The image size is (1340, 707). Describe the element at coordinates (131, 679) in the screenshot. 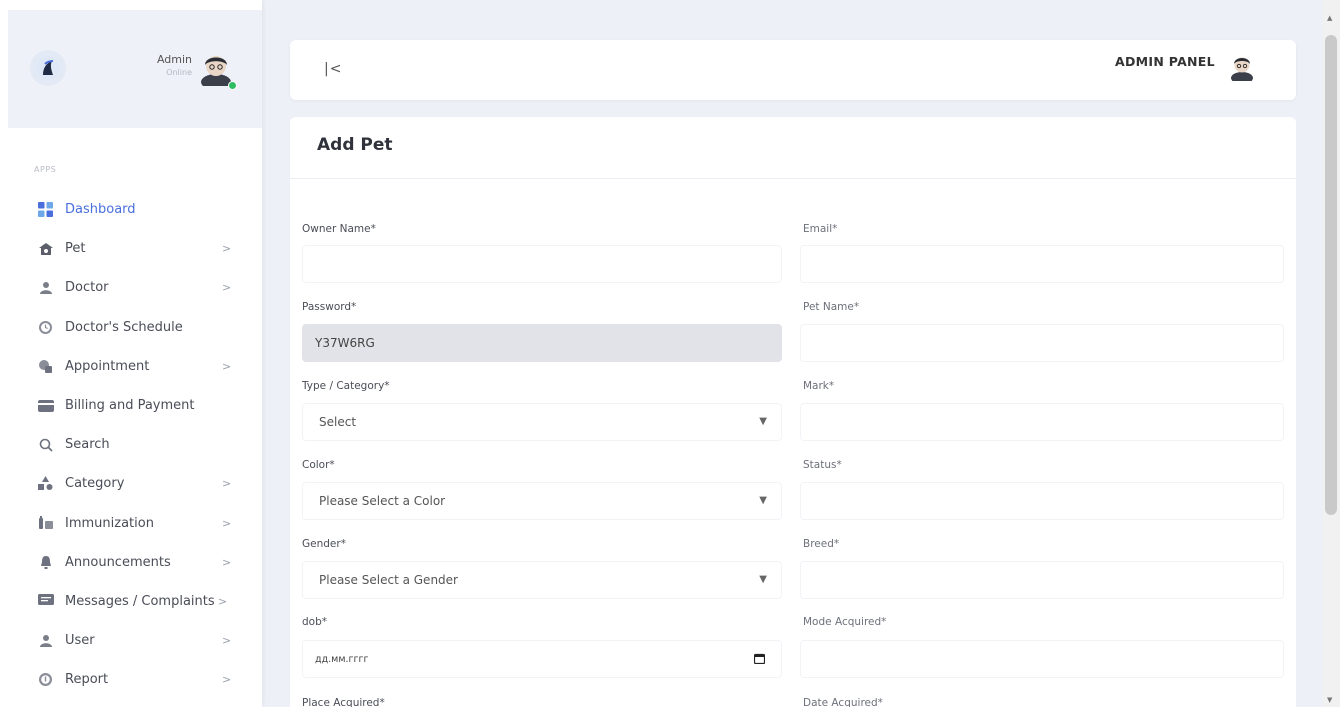

I see `sidebar-item-report: Report >` at that location.